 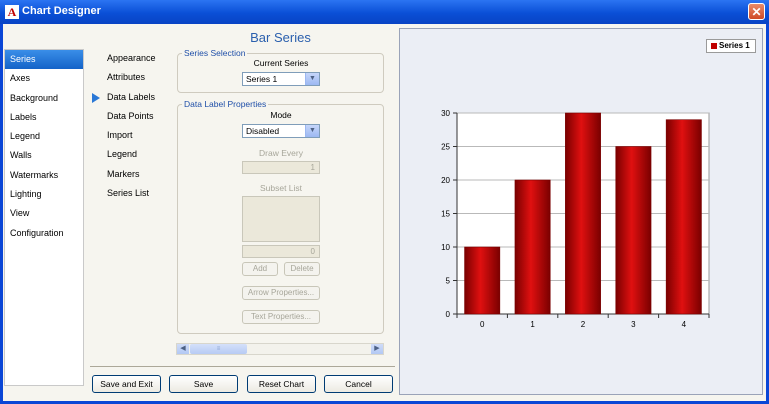 What do you see at coordinates (448, 281) in the screenshot?
I see `y-tick-label: 5` at bounding box center [448, 281].